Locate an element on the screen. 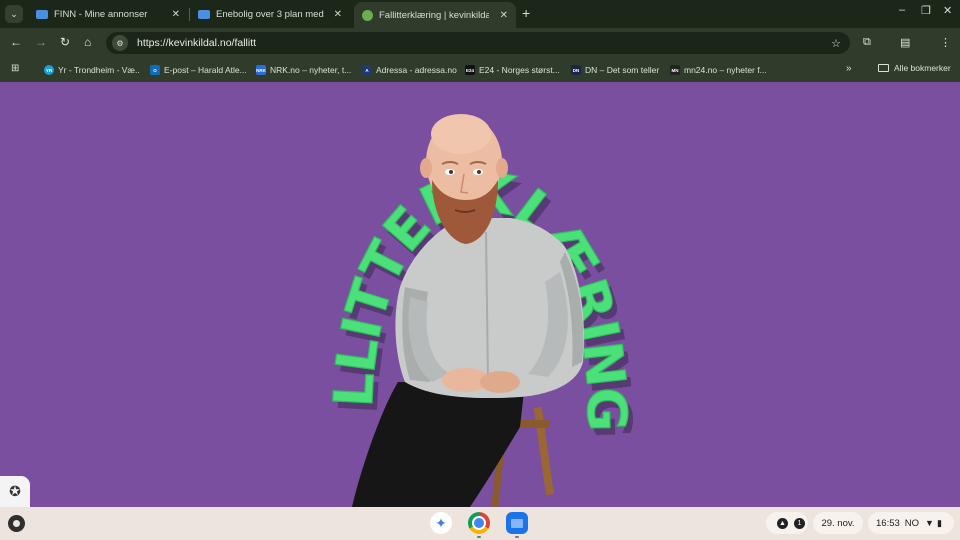 The height and width of the screenshot is (540, 960). date-pill: 29. nov. is located at coordinates (838, 523).